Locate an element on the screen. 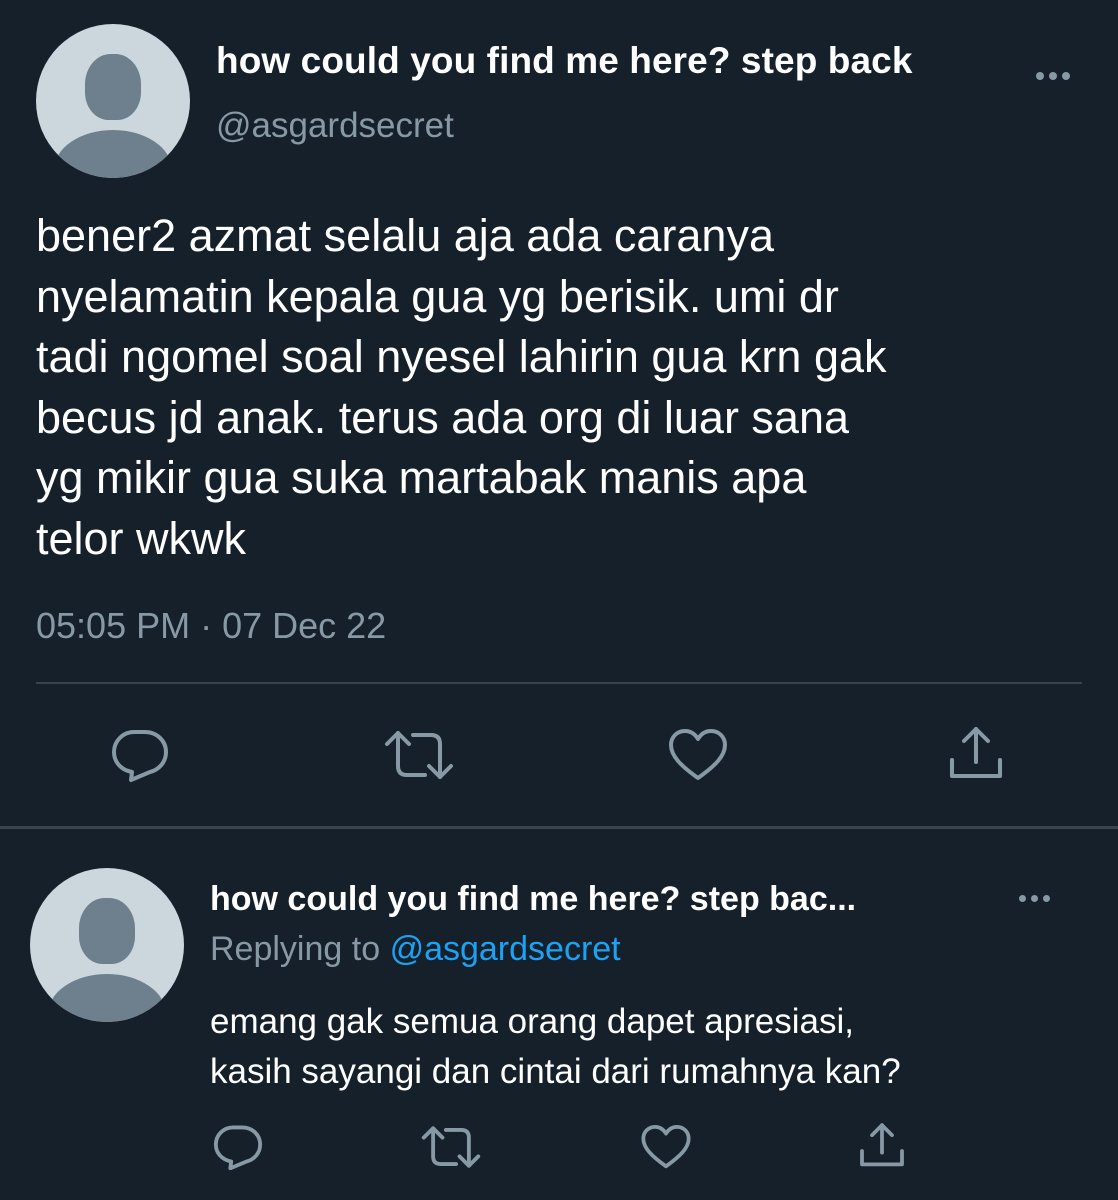 This screenshot has height=1200, width=1118. tweet-timestamp: 05:05 PM · 07 Dec 22 is located at coordinates (211, 626).